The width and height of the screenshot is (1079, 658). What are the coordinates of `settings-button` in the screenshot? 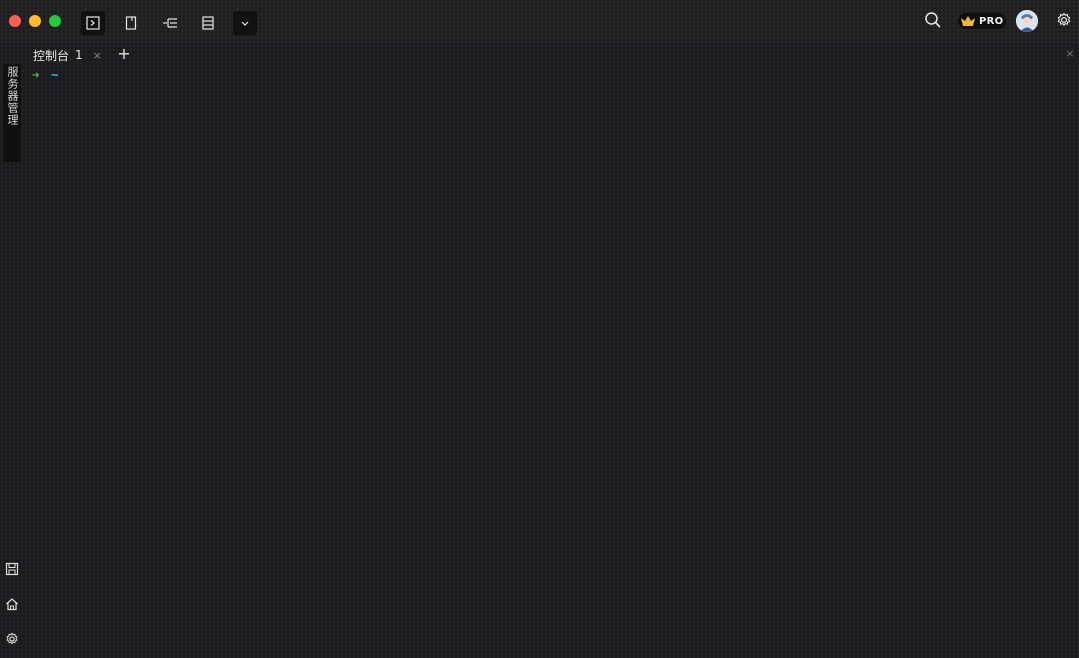 It's located at (1064, 20).